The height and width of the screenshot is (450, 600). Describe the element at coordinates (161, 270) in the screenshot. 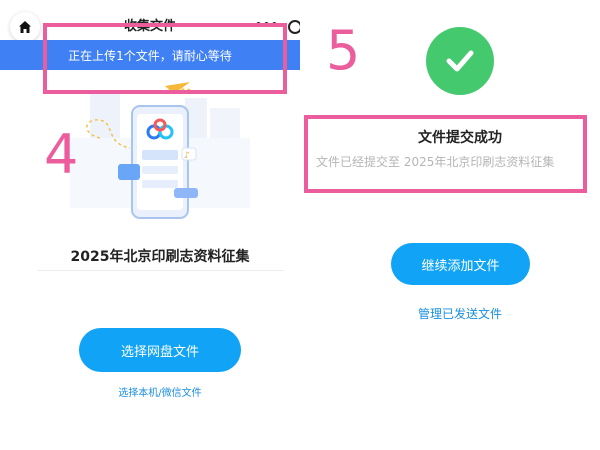

I see `divider` at that location.